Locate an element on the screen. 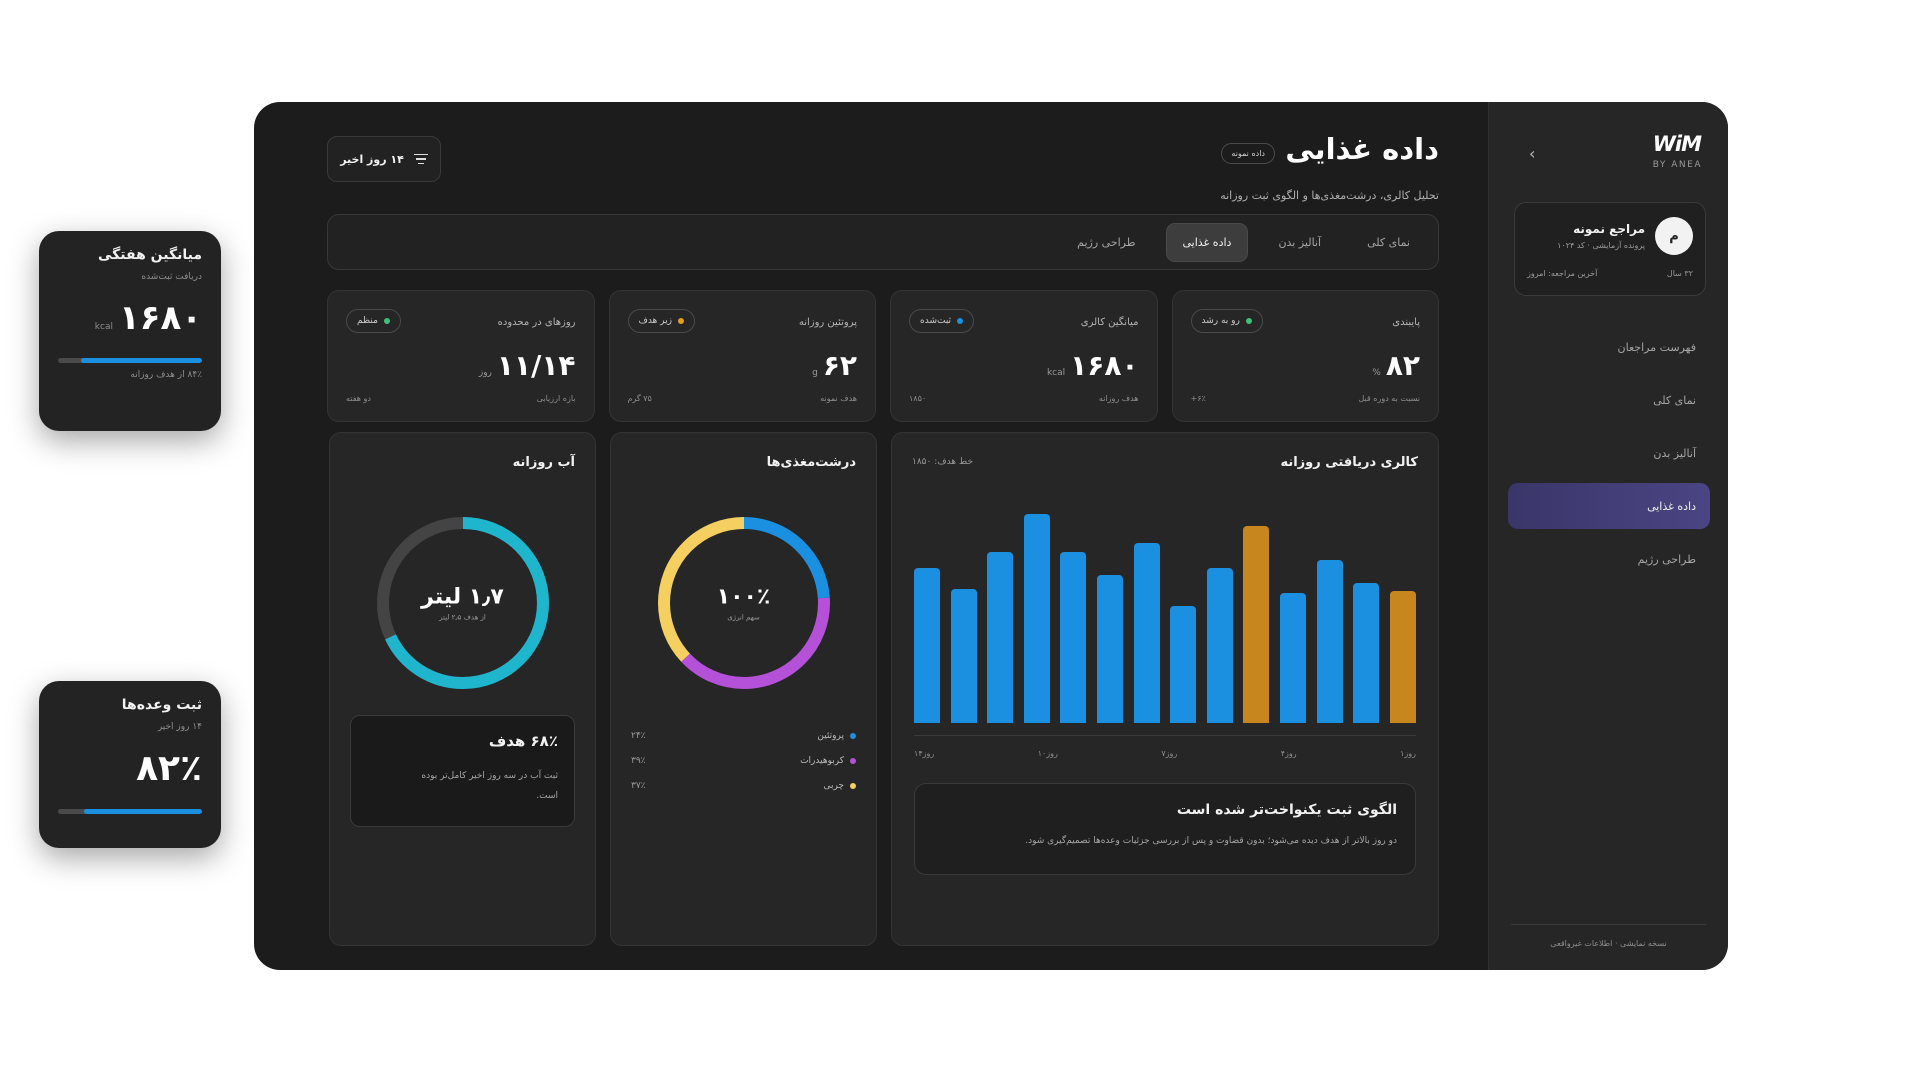 This screenshot has height=1080, width=1920. legend-item-carbs: کربوهیدرات ۳۹٪ is located at coordinates (743, 760).